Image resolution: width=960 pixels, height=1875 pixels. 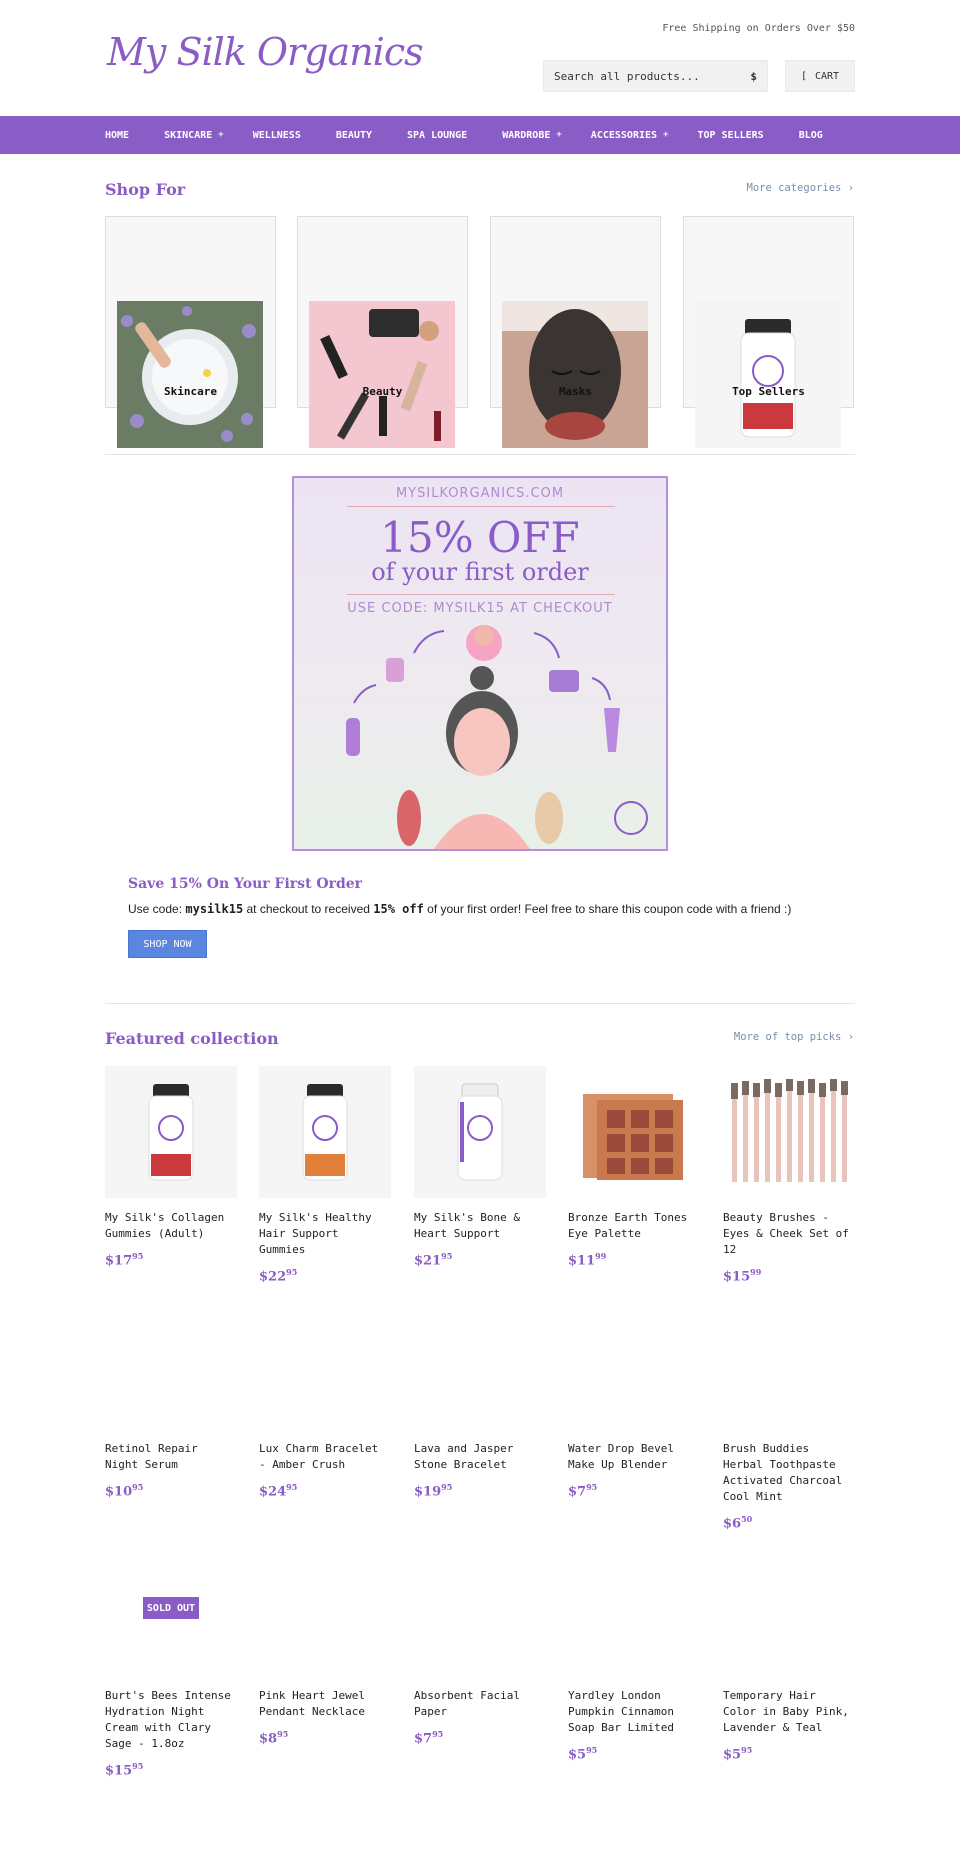 I want to click on promo-code: mysilk15, so click(x=214, y=909).